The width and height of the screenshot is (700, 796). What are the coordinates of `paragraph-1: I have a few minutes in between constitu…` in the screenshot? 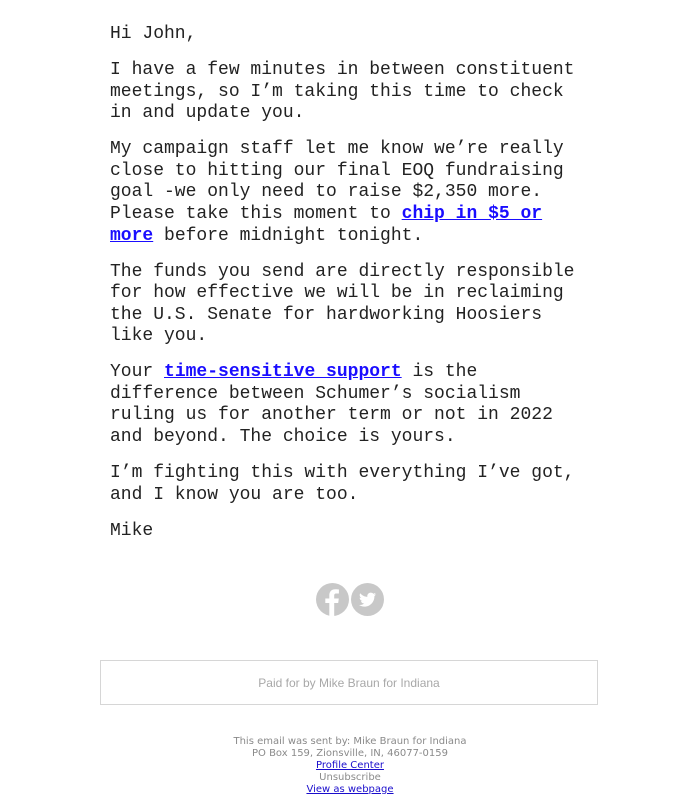 It's located at (342, 91).